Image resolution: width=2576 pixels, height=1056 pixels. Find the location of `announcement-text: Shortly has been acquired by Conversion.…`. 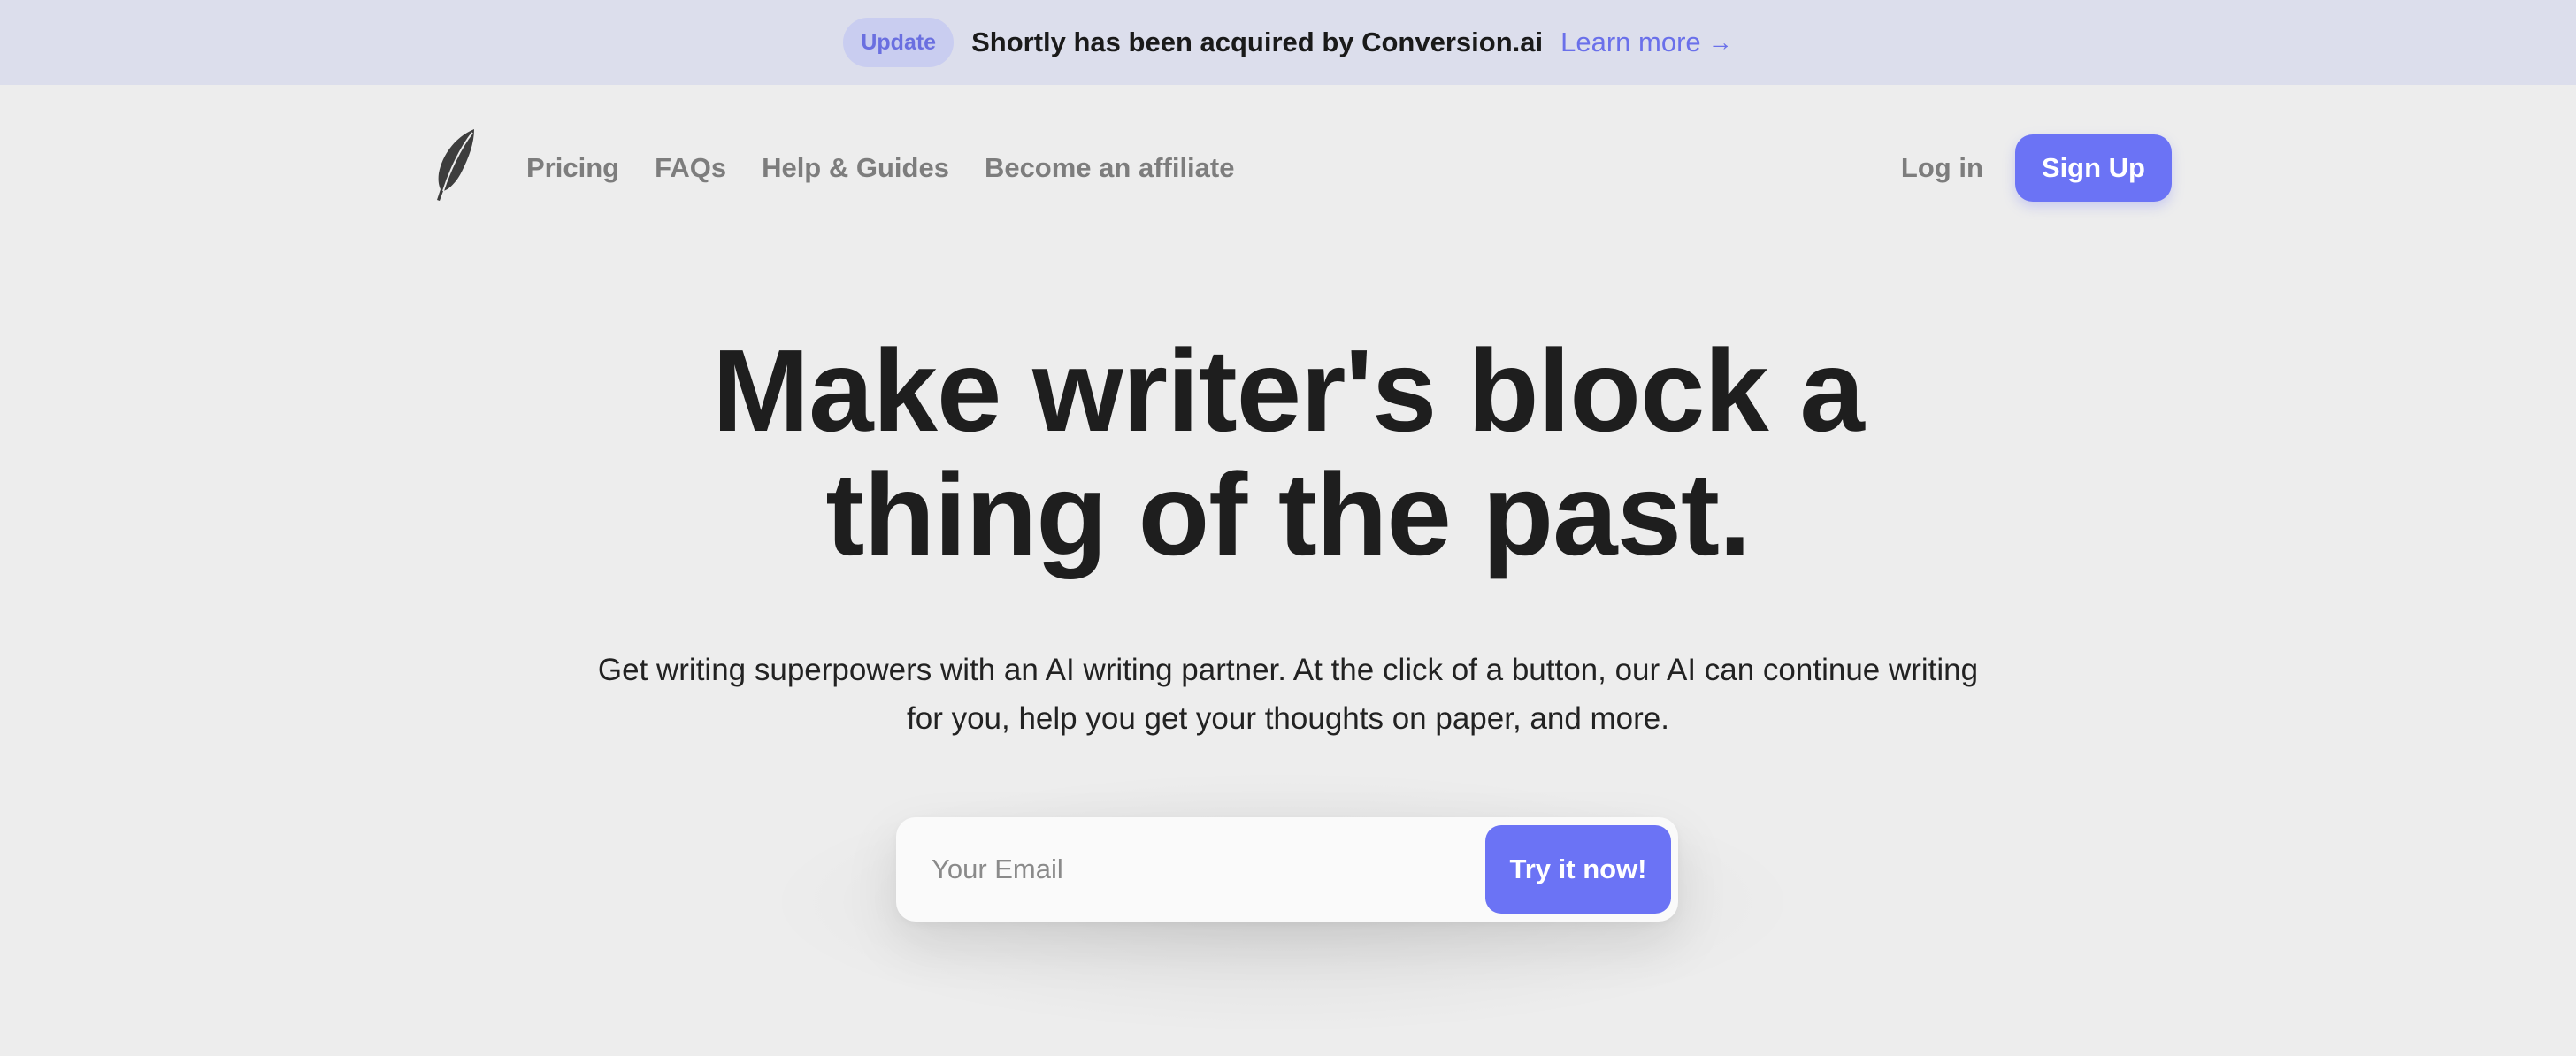

announcement-text: Shortly has been acquired by Conversion.… is located at coordinates (1257, 42).